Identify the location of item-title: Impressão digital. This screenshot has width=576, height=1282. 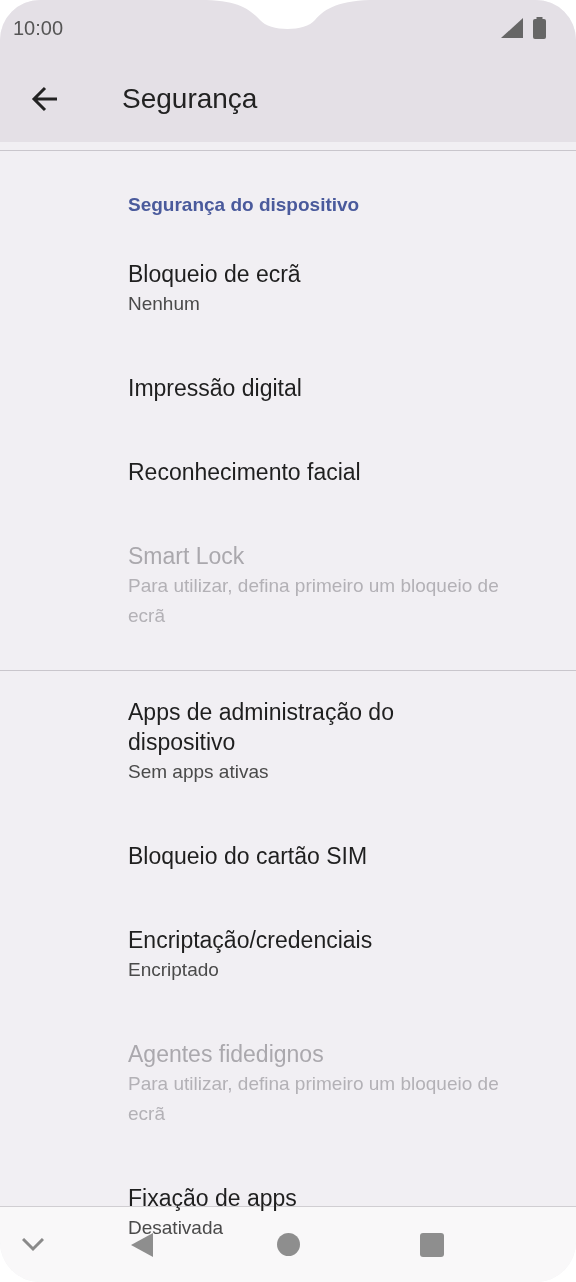
(215, 388).